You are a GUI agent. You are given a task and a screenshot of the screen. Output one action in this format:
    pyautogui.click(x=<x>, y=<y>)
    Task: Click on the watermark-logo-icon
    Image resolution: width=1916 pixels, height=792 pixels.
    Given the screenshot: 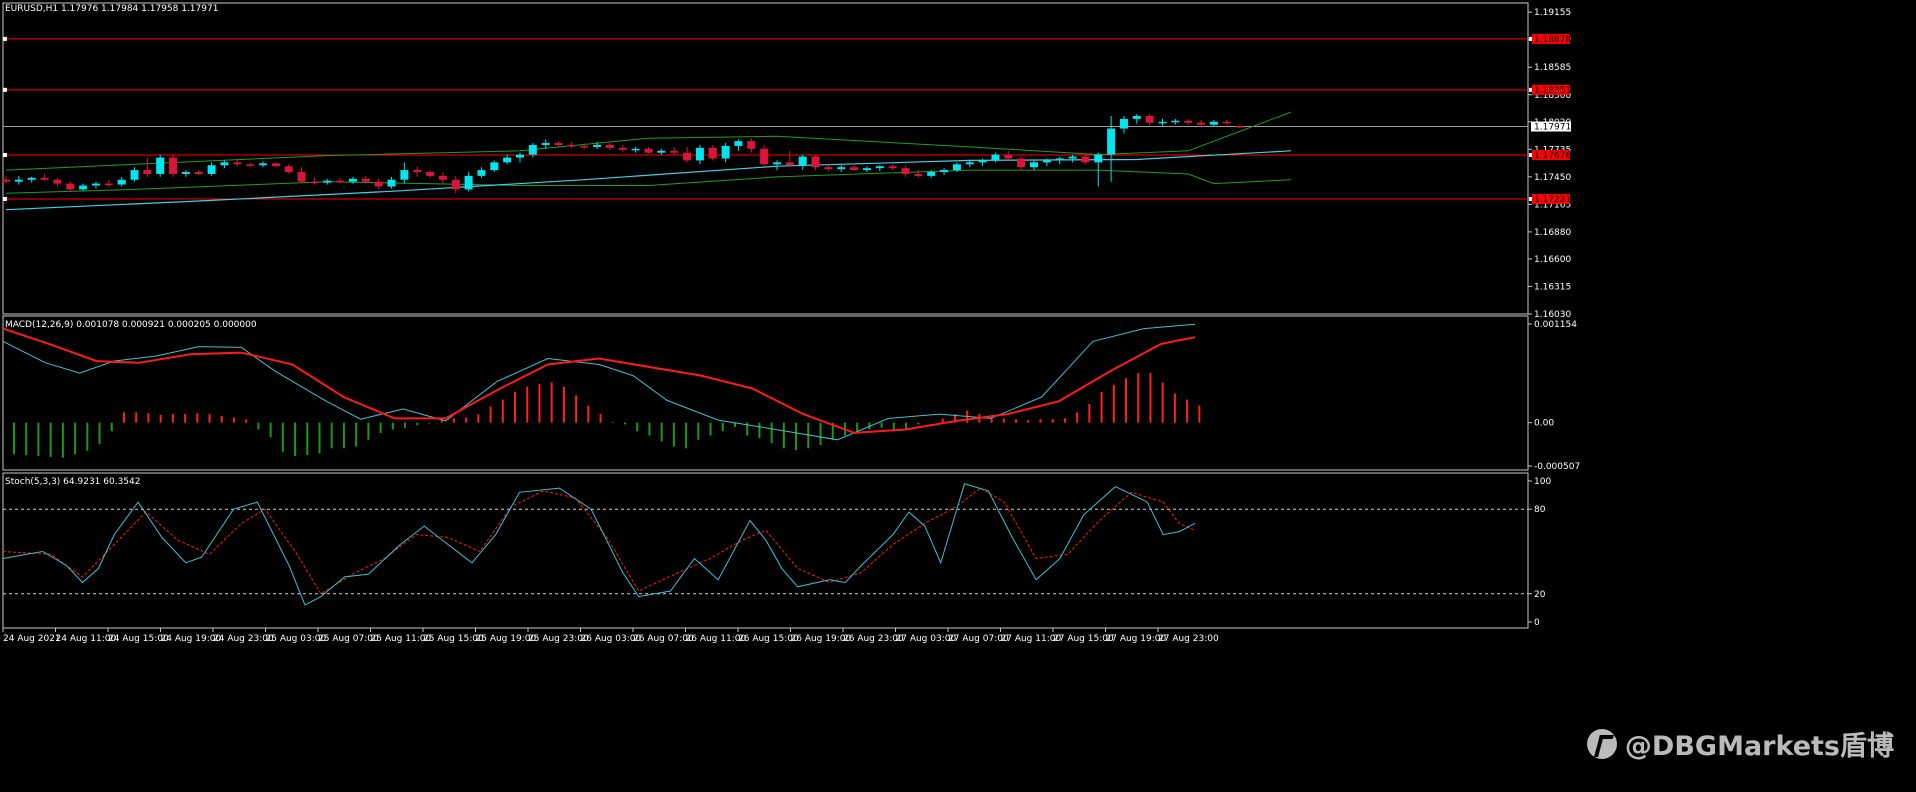 What is the action you would take?
    pyautogui.click(x=1601, y=743)
    